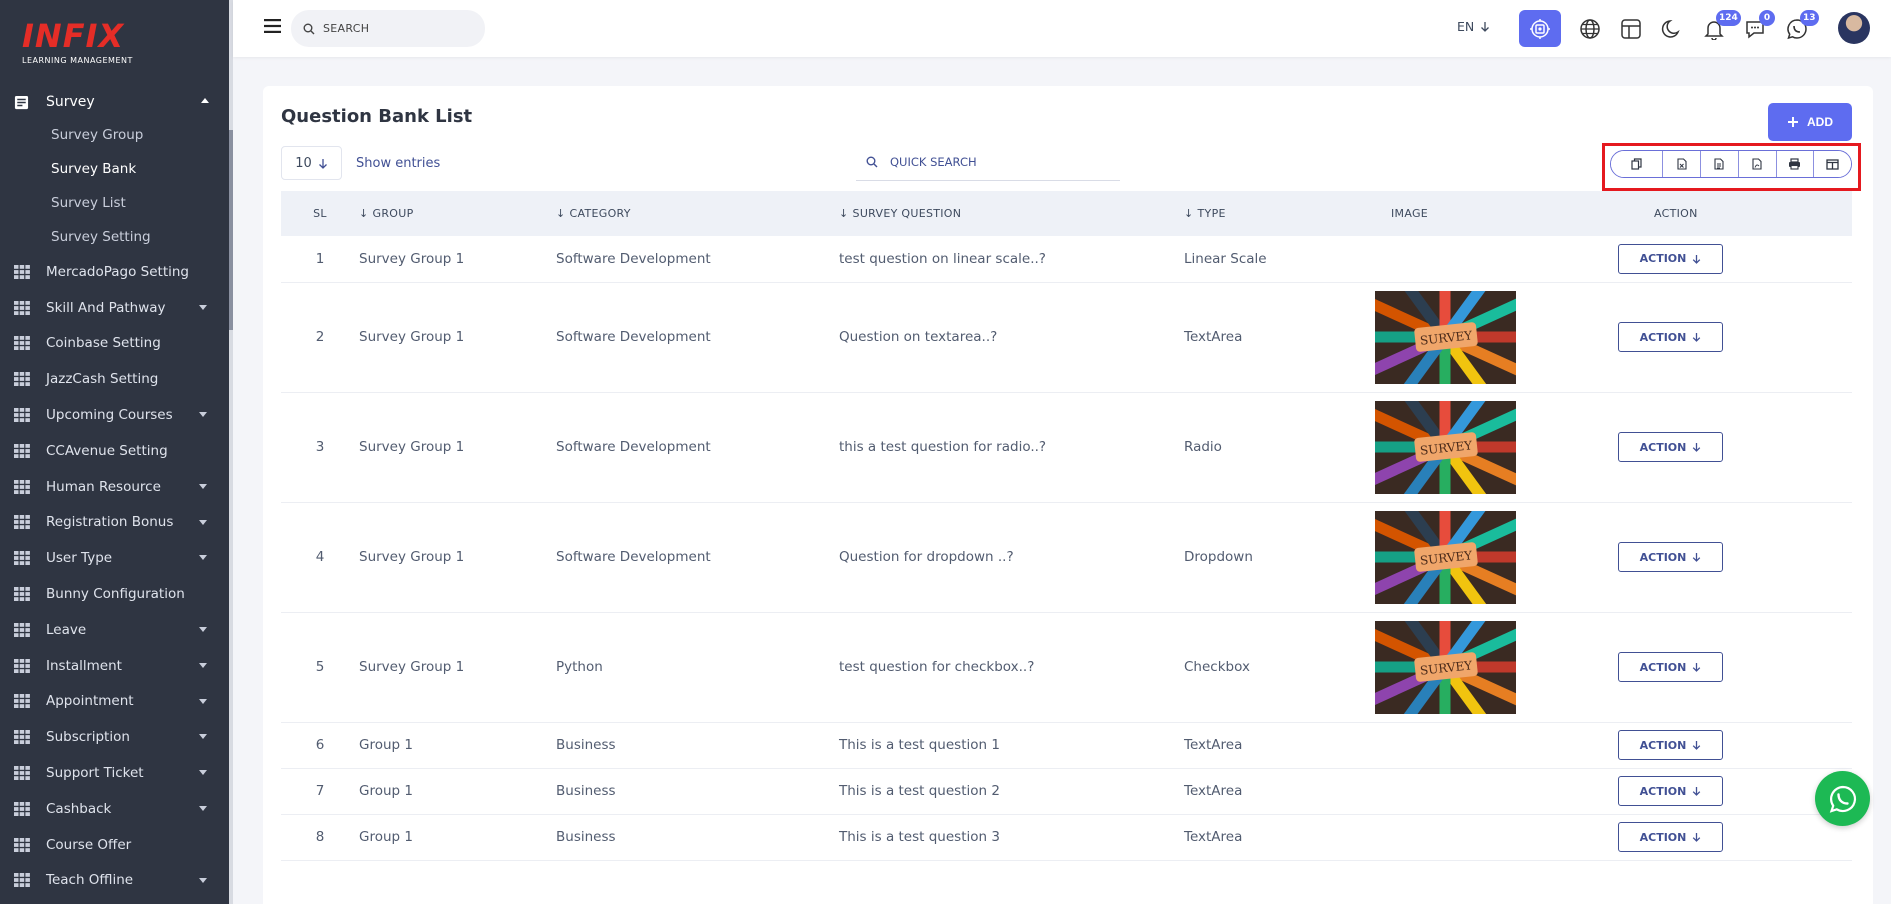 The image size is (1891, 904). Describe the element at coordinates (114, 702) in the screenshot. I see `sidebar-item-appointment: Appointment` at that location.